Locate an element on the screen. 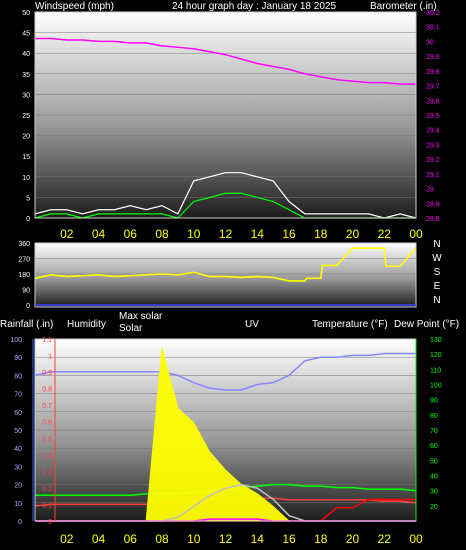  humidity-y-tick: 80 is located at coordinates (18, 376).